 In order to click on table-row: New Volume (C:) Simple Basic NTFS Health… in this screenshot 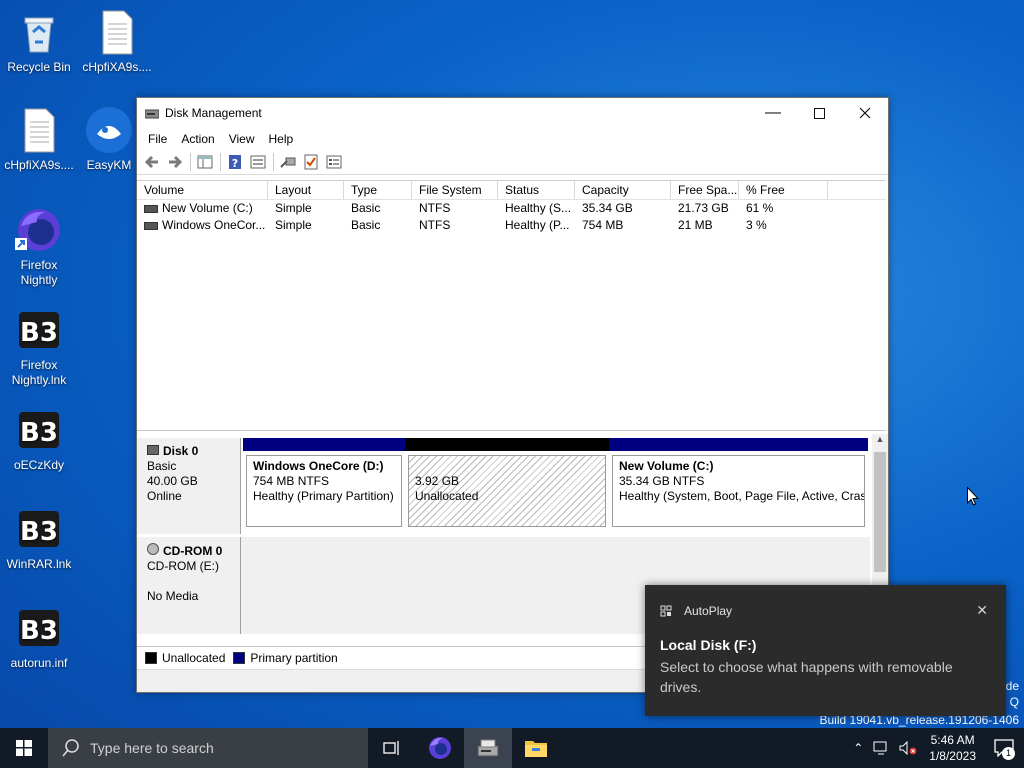, I will do `click(511, 208)`.